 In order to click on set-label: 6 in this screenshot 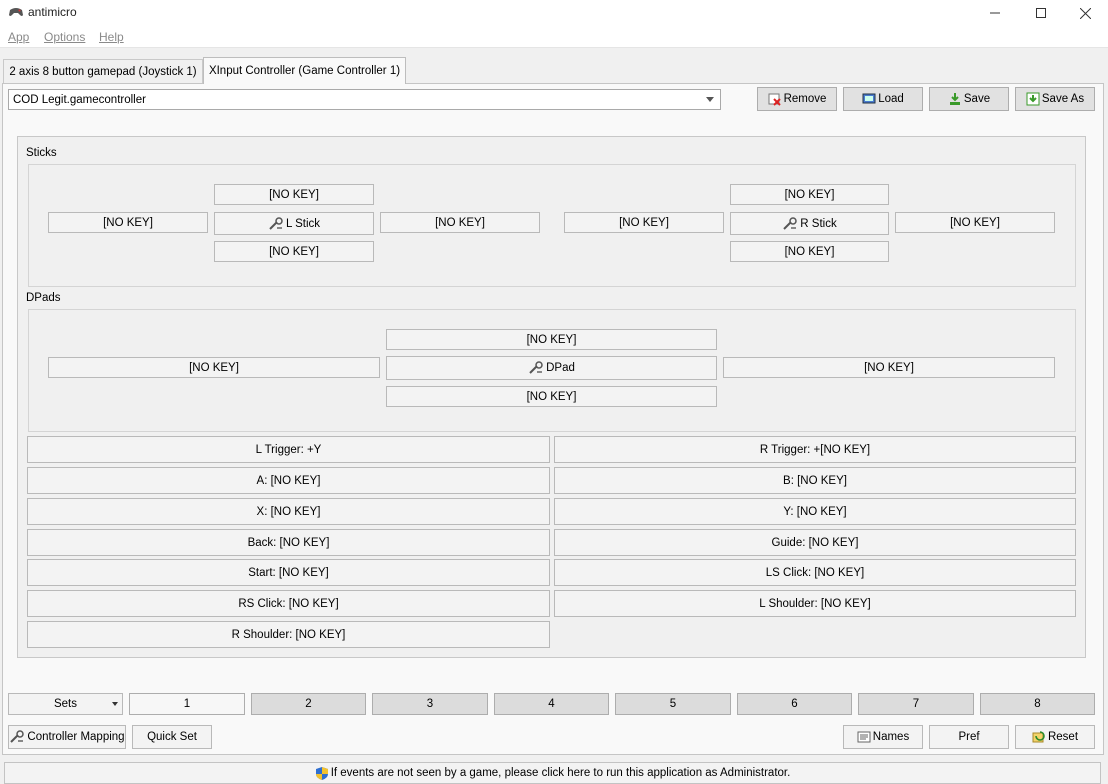, I will do `click(794, 704)`.